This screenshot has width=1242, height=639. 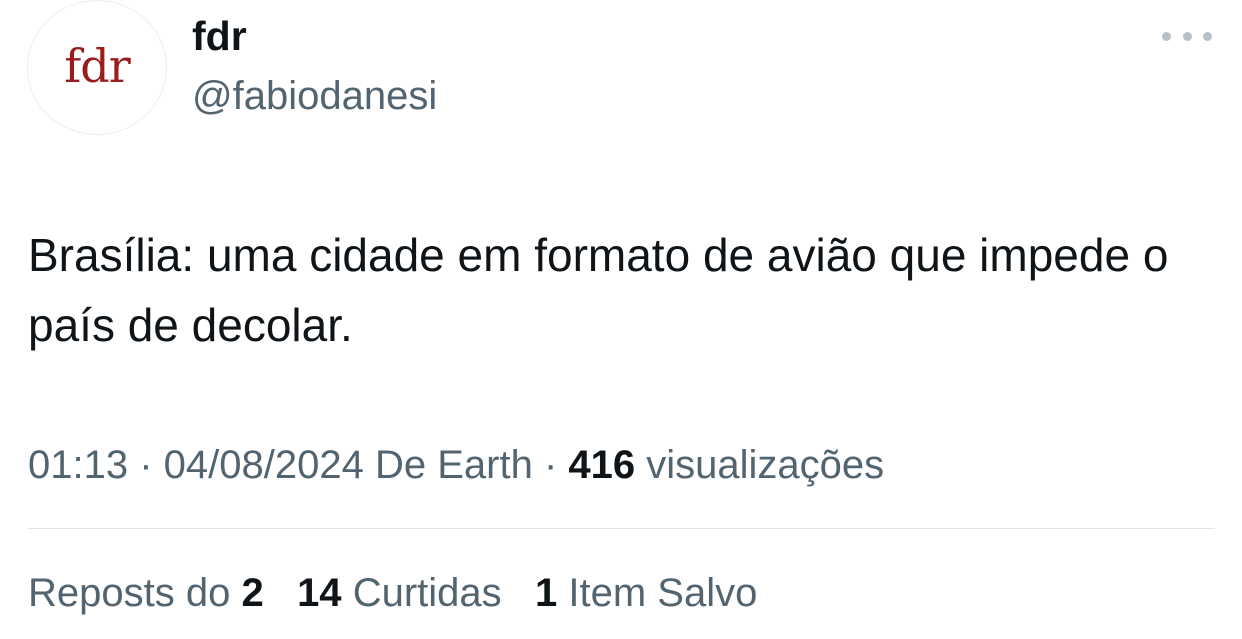 What do you see at coordinates (1166, 36) in the screenshot?
I see `more-horizontal-icon` at bounding box center [1166, 36].